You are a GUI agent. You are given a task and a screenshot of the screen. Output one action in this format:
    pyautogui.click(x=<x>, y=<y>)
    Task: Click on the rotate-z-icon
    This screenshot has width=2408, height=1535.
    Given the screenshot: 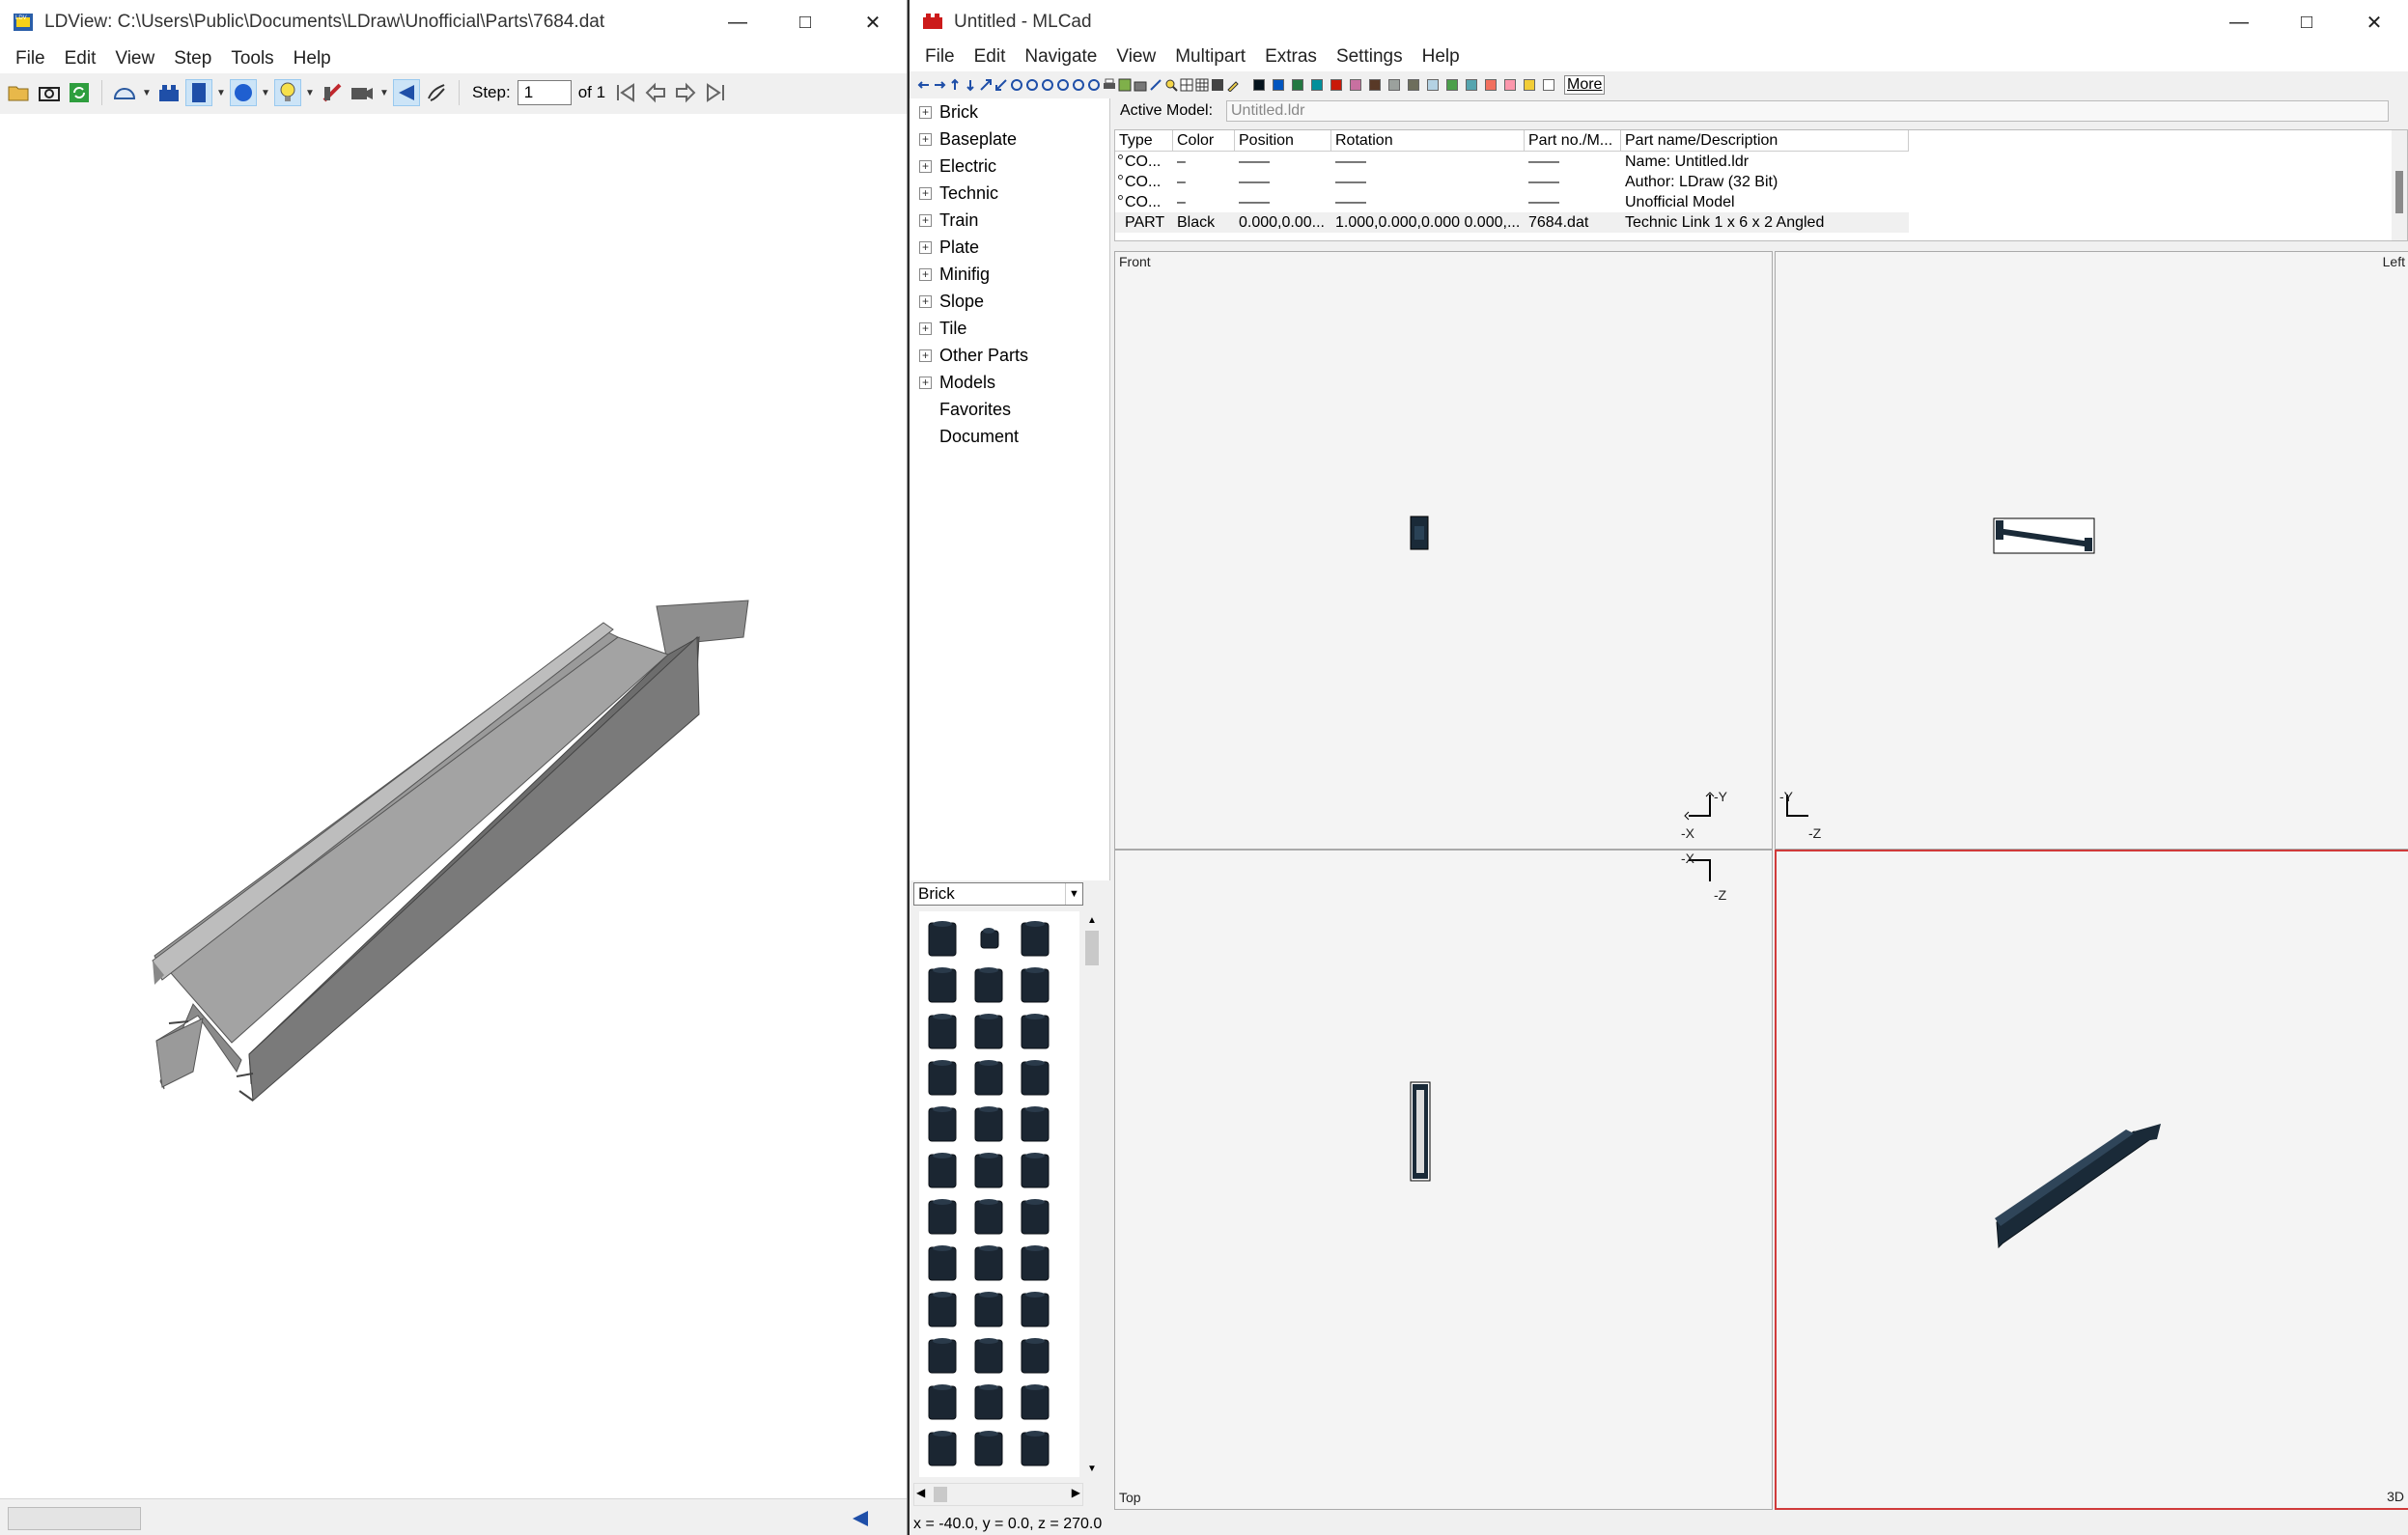 What is the action you would take?
    pyautogui.click(x=1079, y=85)
    